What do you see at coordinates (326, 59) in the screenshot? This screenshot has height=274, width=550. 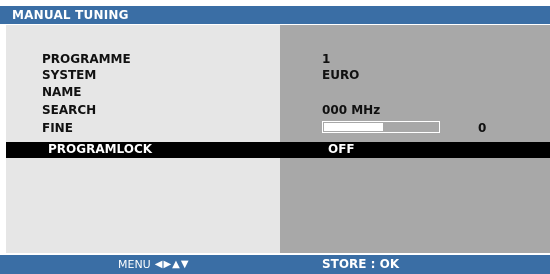 I see `programme-value: 1` at bounding box center [326, 59].